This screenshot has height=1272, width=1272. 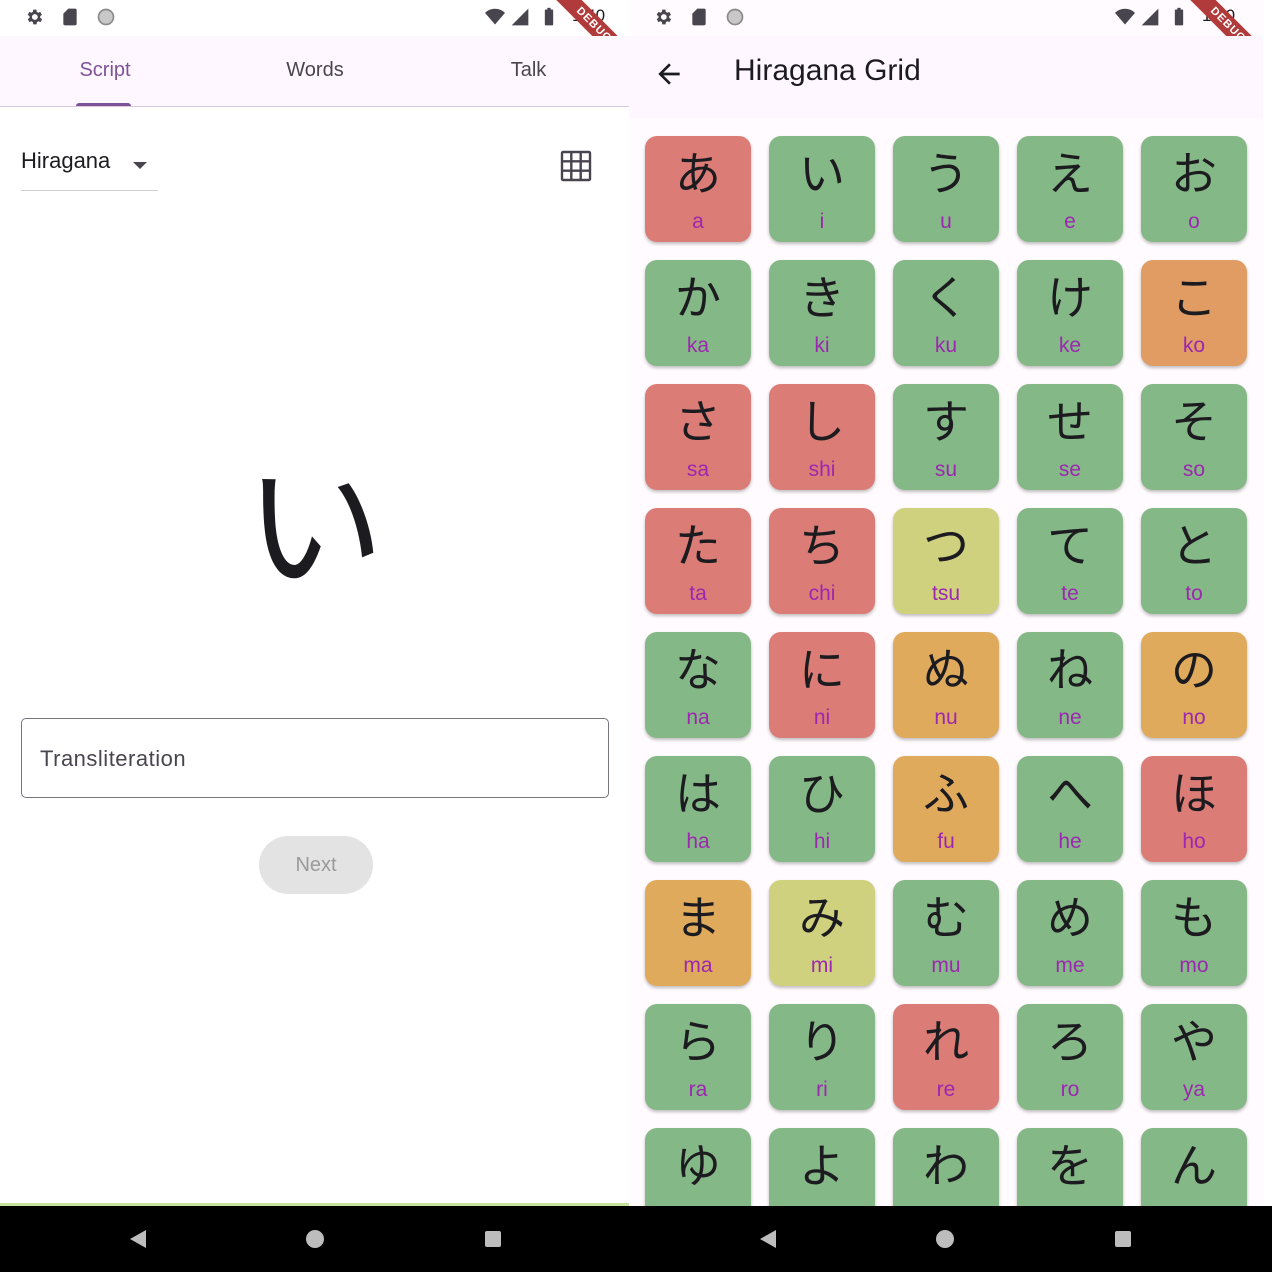 What do you see at coordinates (698, 593) in the screenshot?
I see `kana-romaji: ta` at bounding box center [698, 593].